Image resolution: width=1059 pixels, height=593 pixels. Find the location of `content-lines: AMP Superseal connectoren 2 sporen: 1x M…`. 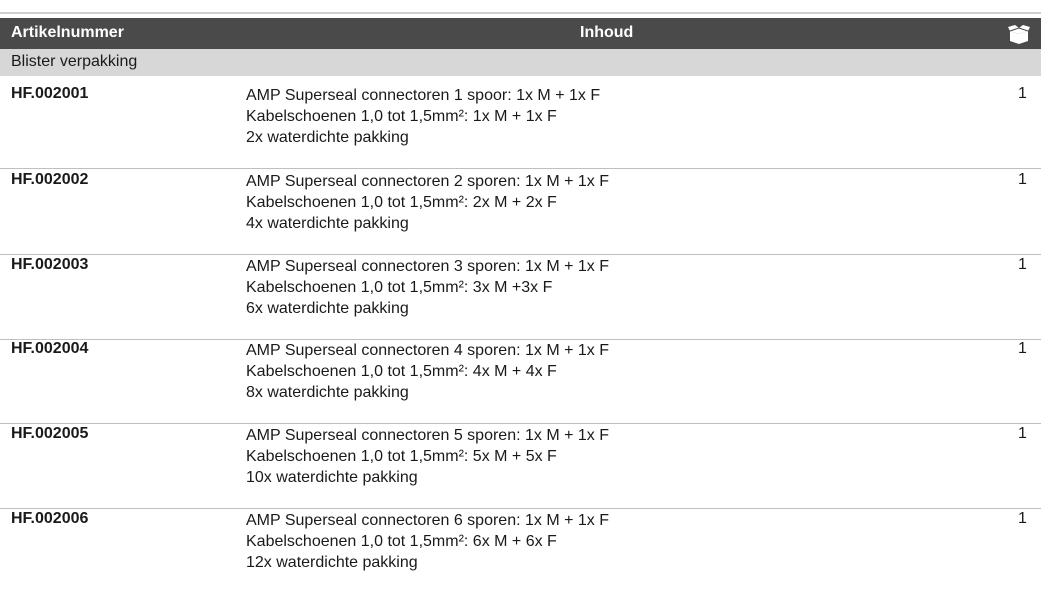

content-lines: AMP Superseal connectoren 2 sporen: 1x M… is located at coordinates (427, 202).